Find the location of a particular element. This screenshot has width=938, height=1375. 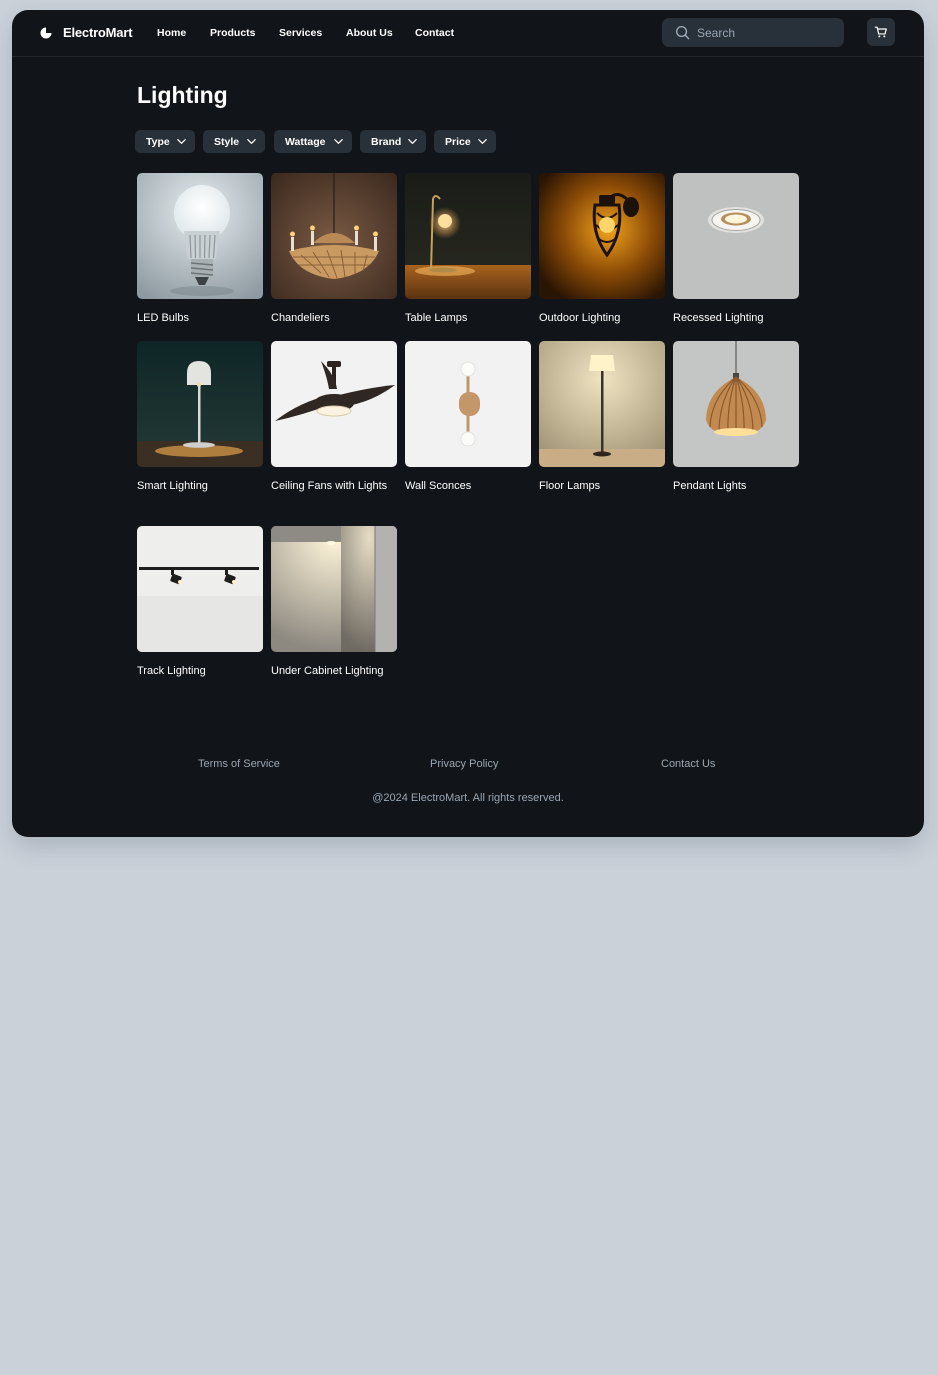

nav-contact-link: Contact is located at coordinates (434, 33).